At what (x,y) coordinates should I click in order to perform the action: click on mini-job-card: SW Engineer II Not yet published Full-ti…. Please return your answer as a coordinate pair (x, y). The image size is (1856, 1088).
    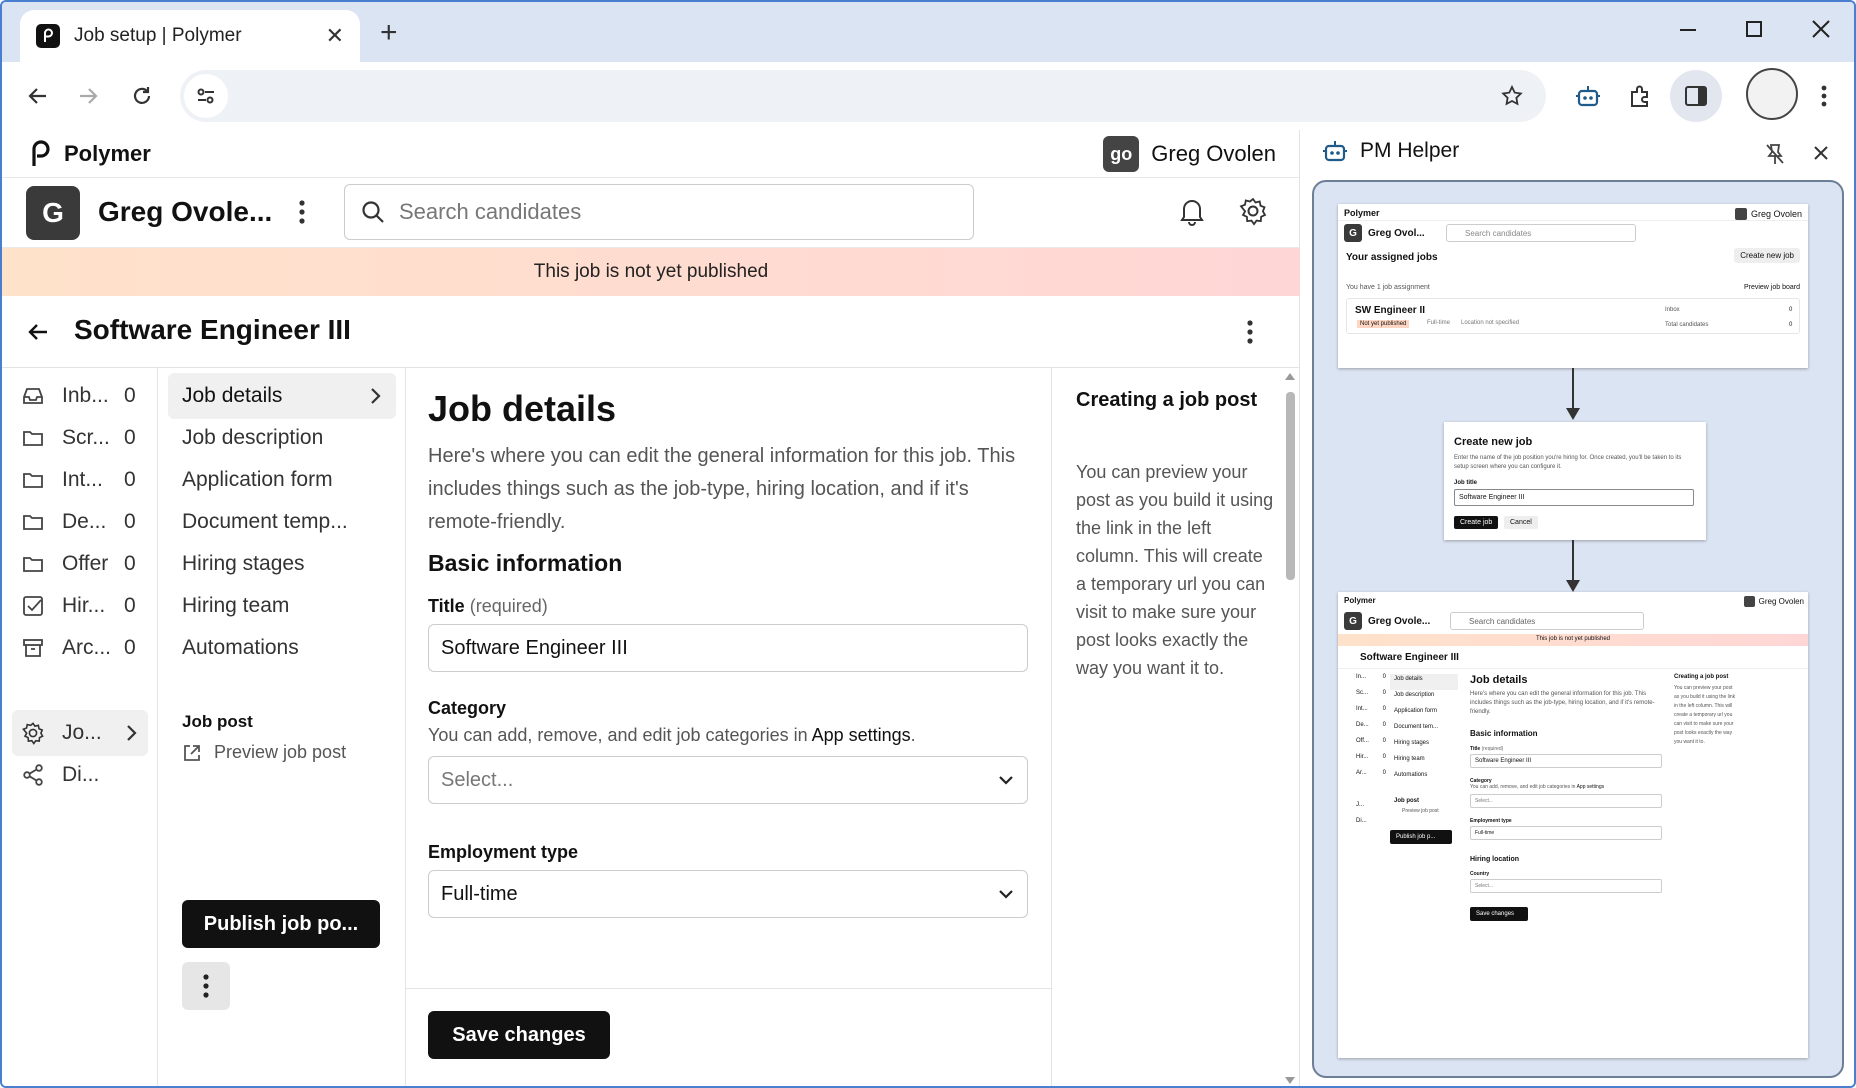
    Looking at the image, I should click on (1573, 316).